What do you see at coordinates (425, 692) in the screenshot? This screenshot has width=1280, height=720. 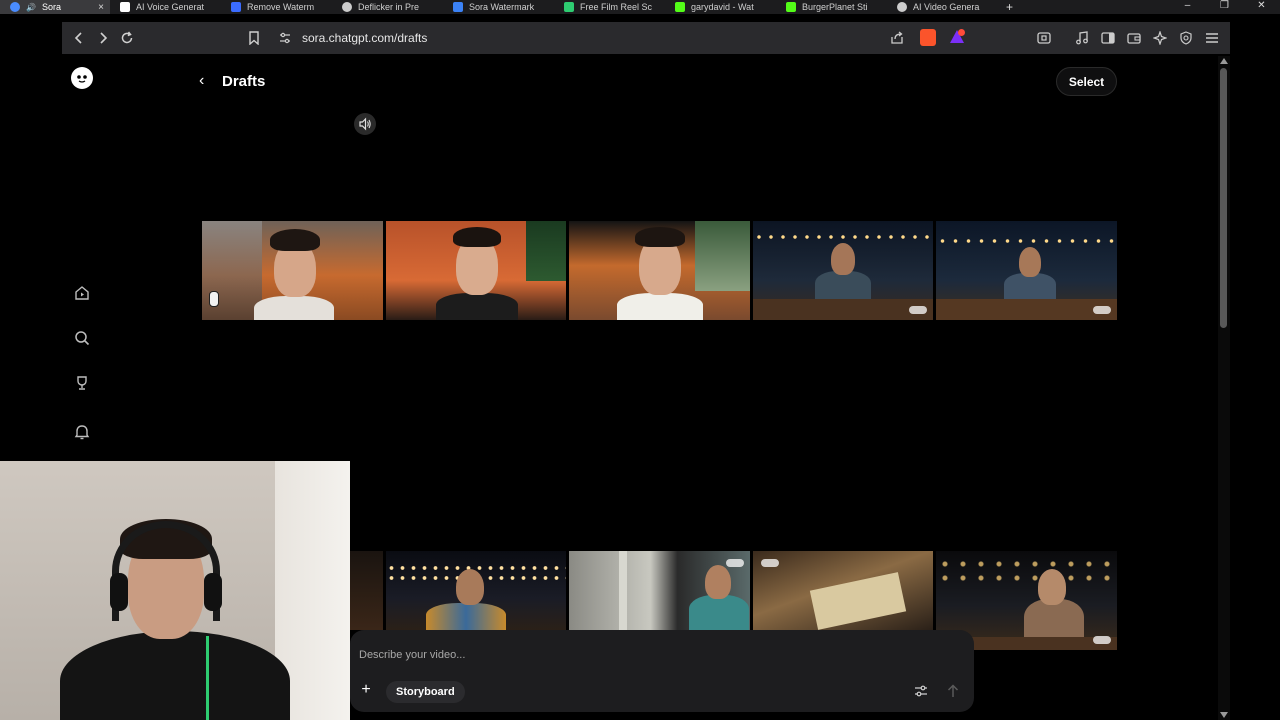 I see `storyboard-button: Storyboard` at bounding box center [425, 692].